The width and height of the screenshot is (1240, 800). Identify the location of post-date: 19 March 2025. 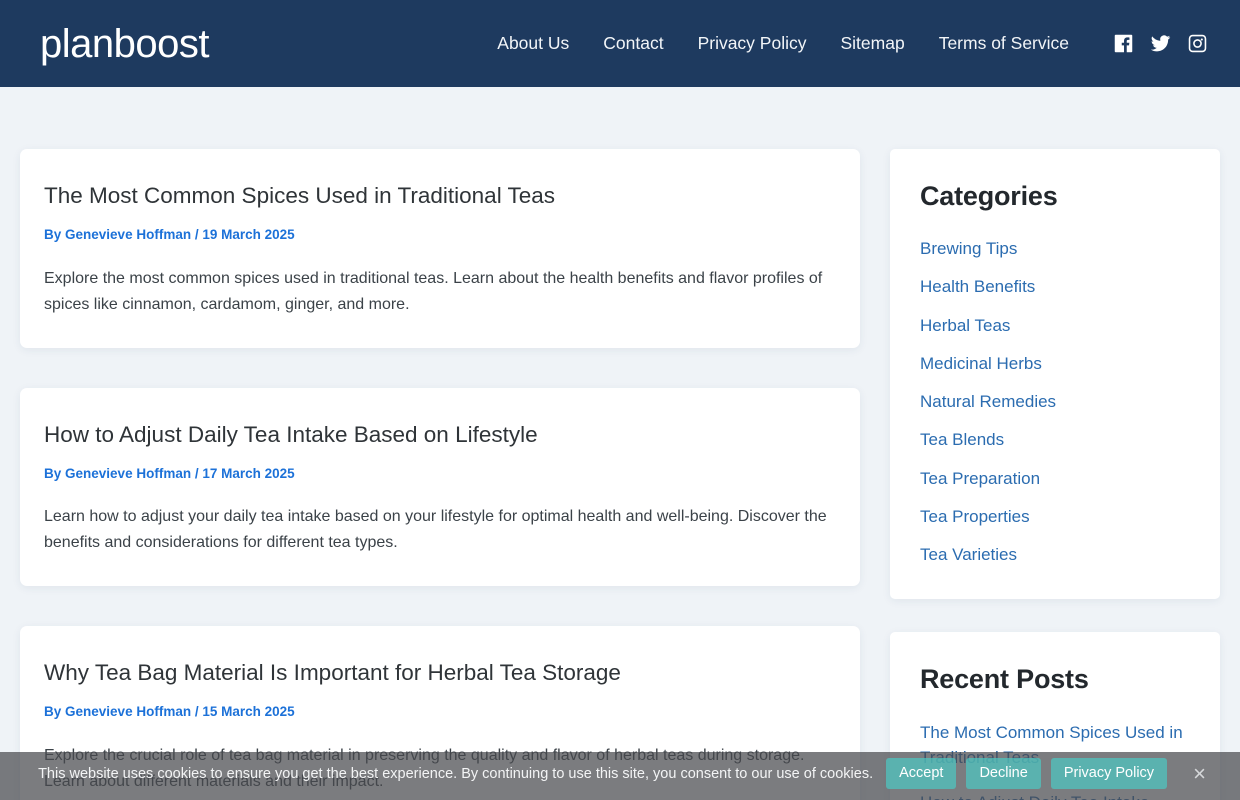
(248, 235).